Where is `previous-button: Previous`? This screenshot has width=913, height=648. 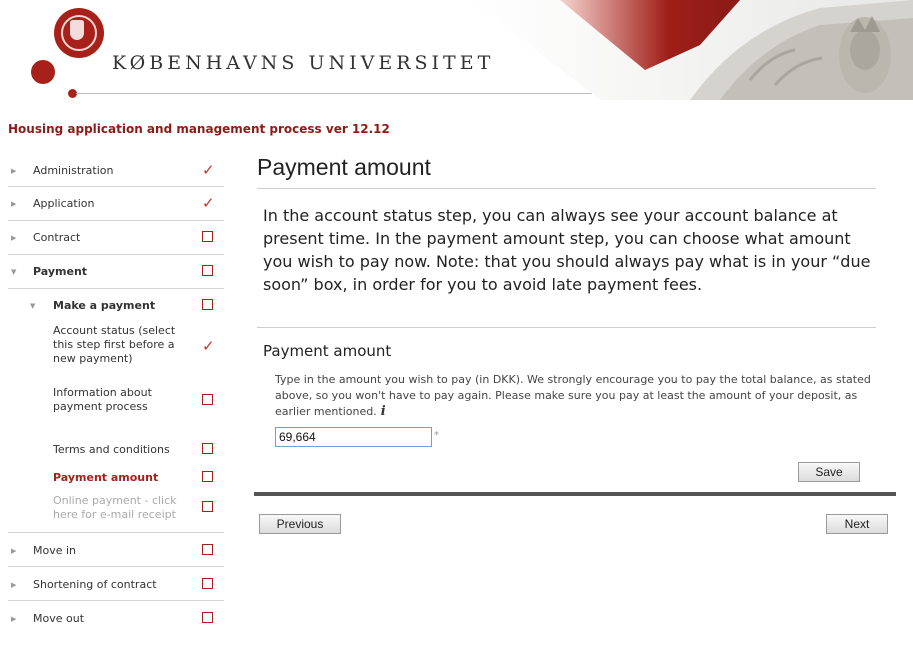 previous-button: Previous is located at coordinates (300, 524).